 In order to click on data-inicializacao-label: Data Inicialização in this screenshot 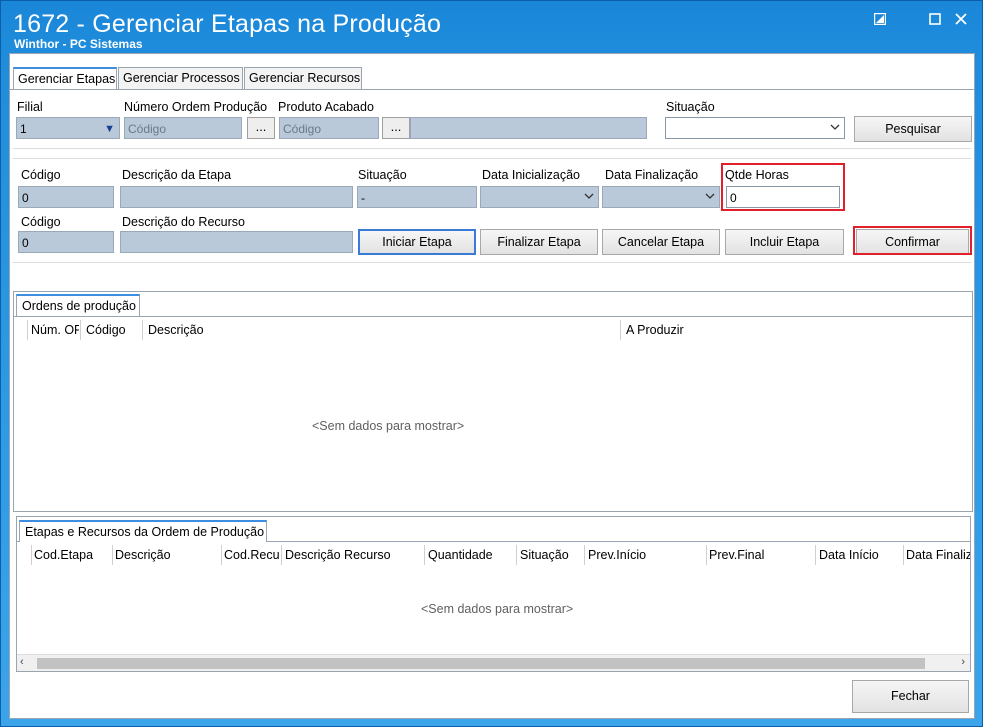, I will do `click(531, 175)`.